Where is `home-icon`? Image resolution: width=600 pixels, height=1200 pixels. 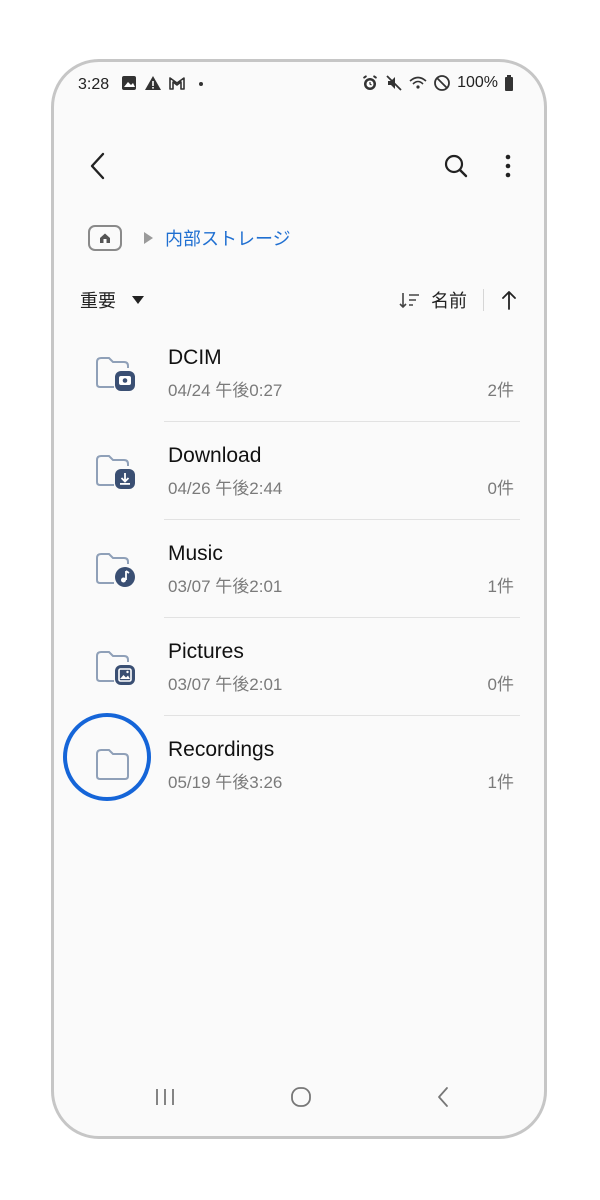
home-icon is located at coordinates (105, 238).